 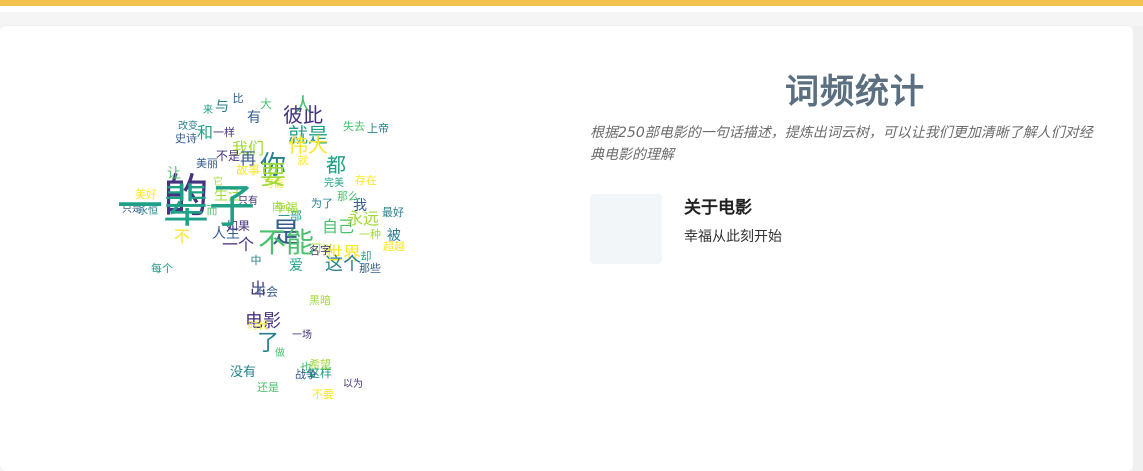 I want to click on cloud-word: 内心, so click(x=283, y=206).